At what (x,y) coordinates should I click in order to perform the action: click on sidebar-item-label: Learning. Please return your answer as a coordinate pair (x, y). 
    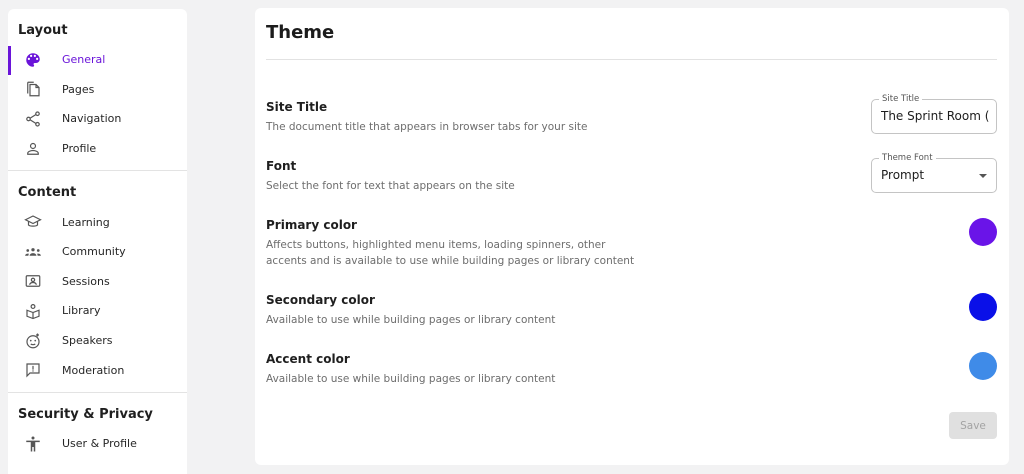
    Looking at the image, I should click on (86, 222).